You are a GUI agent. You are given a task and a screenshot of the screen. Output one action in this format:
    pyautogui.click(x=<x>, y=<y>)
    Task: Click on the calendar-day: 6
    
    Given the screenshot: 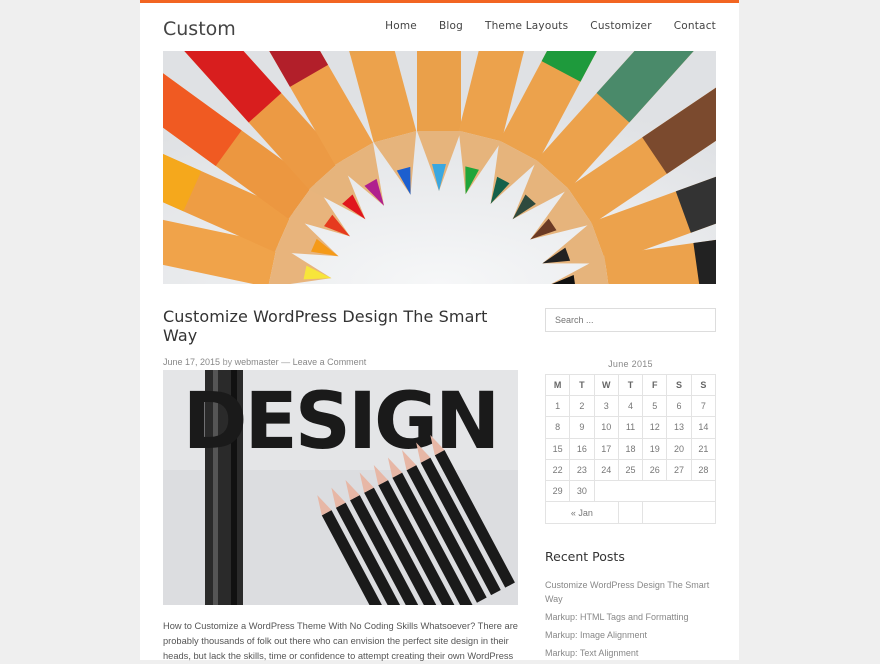 What is the action you would take?
    pyautogui.click(x=679, y=406)
    